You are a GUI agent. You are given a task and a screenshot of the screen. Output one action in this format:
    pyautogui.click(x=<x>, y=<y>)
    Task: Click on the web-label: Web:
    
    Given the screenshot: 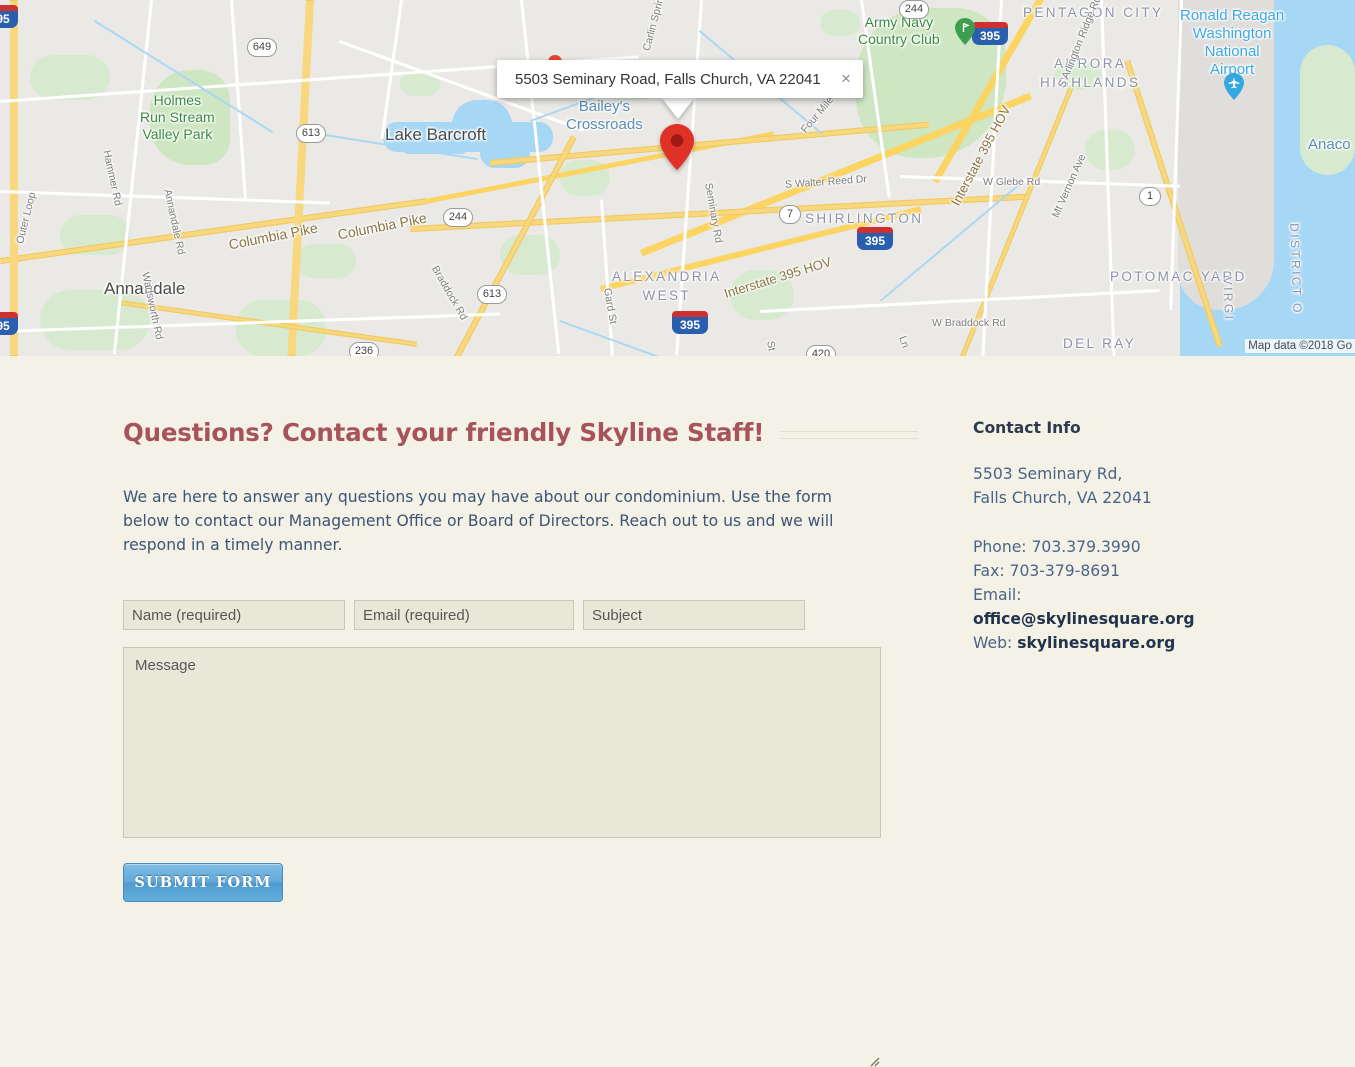 What is the action you would take?
    pyautogui.click(x=995, y=643)
    